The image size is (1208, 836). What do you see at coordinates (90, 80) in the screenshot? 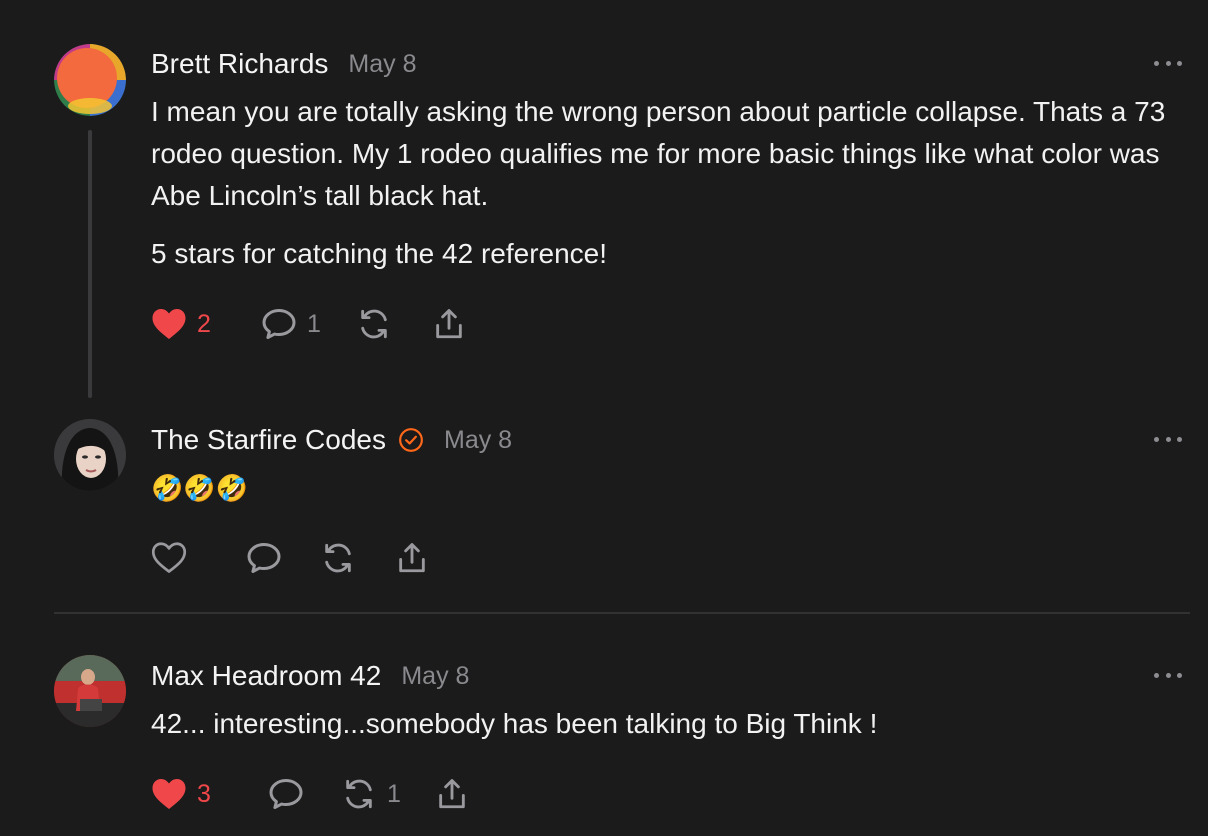
I see `avatar-brett-richards` at bounding box center [90, 80].